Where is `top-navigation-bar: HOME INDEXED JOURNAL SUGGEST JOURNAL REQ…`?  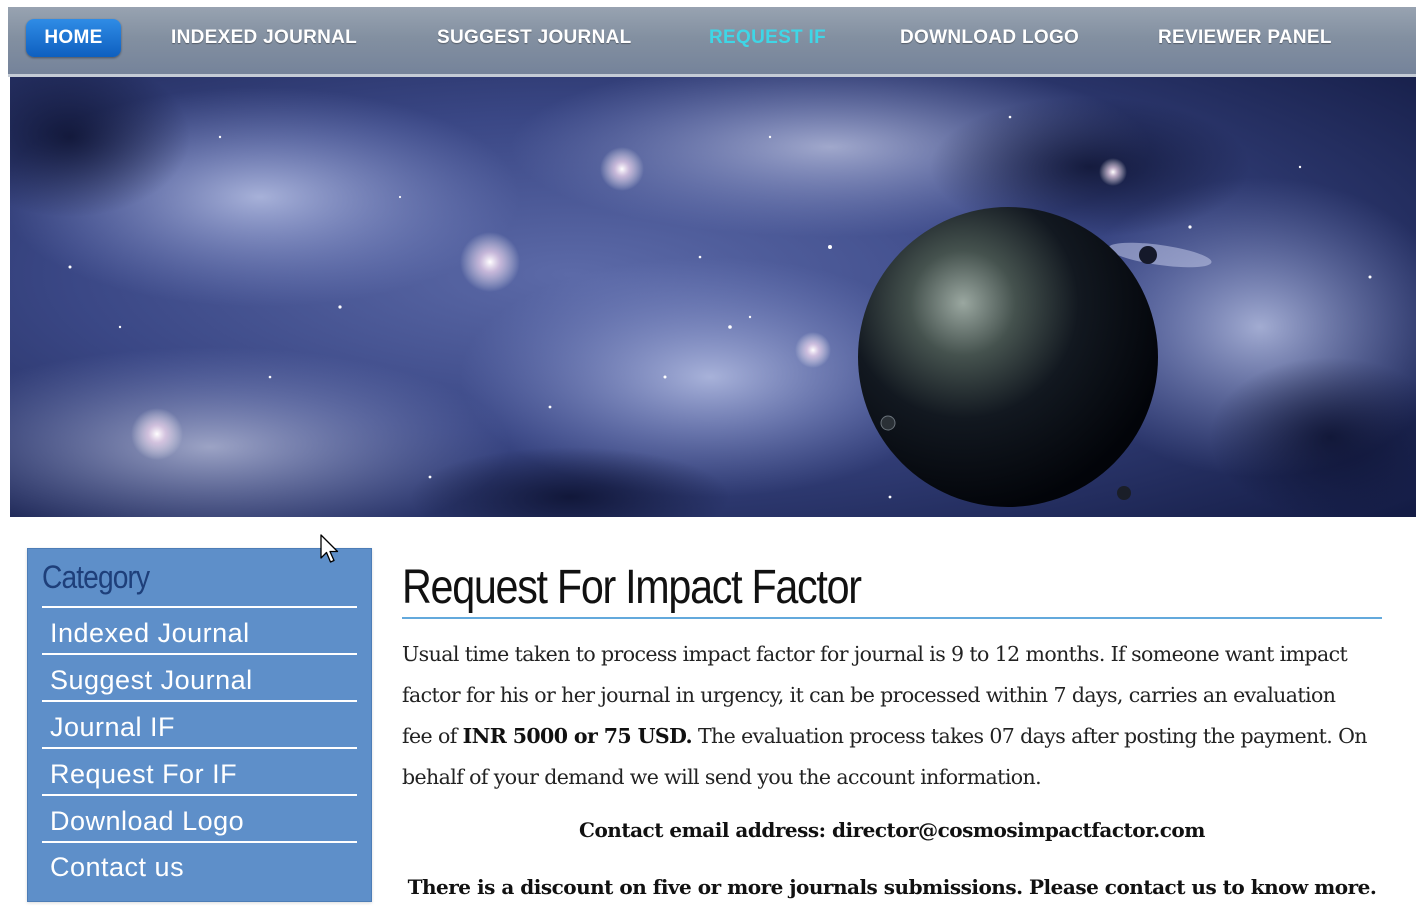
top-navigation-bar: HOME INDEXED JOURNAL SUGGEST JOURNAL REQ… is located at coordinates (712, 42).